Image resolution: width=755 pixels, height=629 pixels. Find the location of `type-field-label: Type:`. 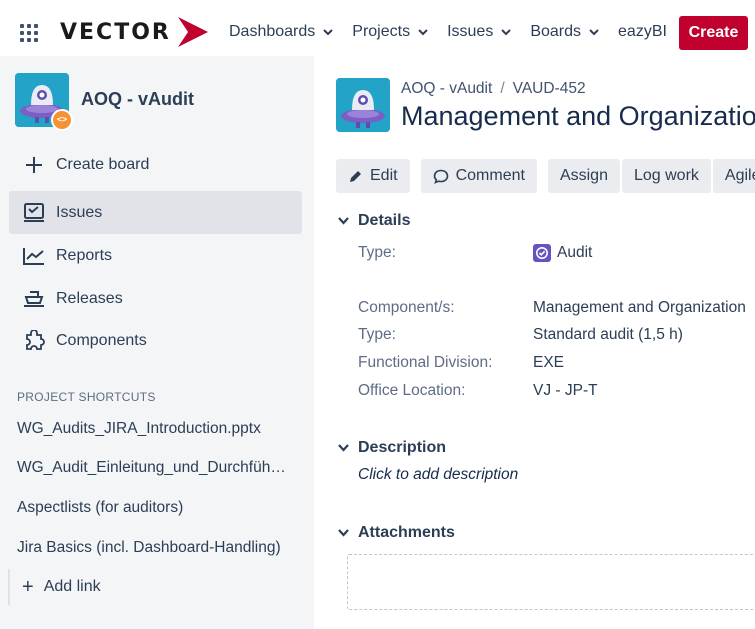

type-field-label: Type: is located at coordinates (377, 252).